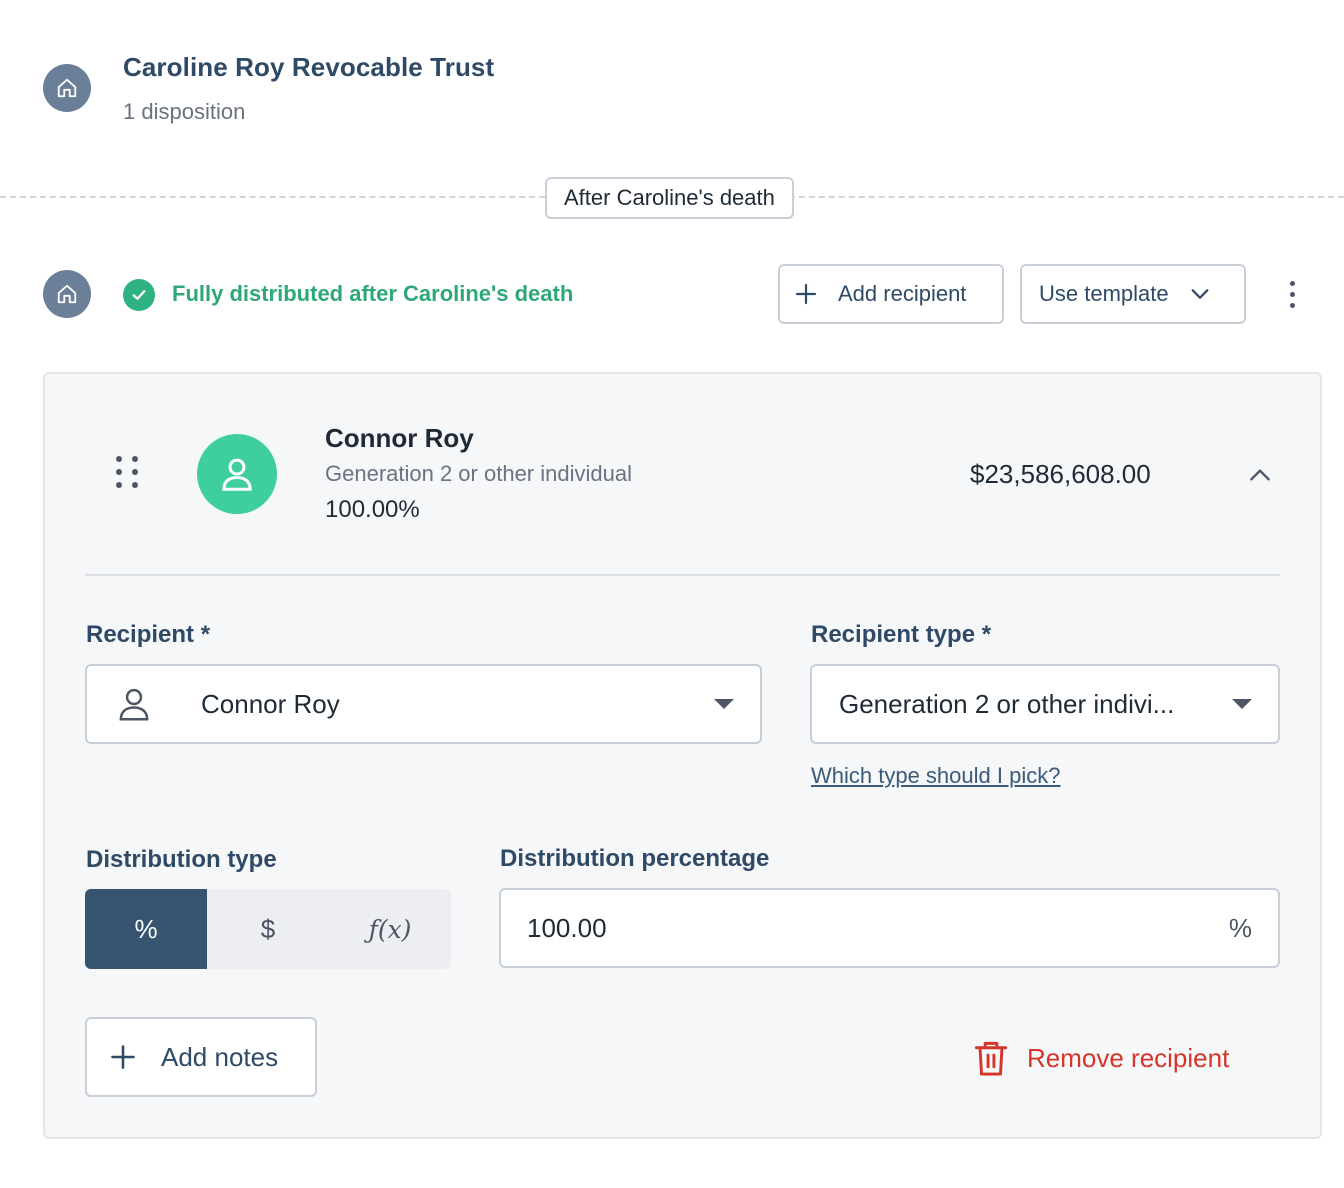  I want to click on recipient-amount: $23,586,608.00, so click(1060, 474).